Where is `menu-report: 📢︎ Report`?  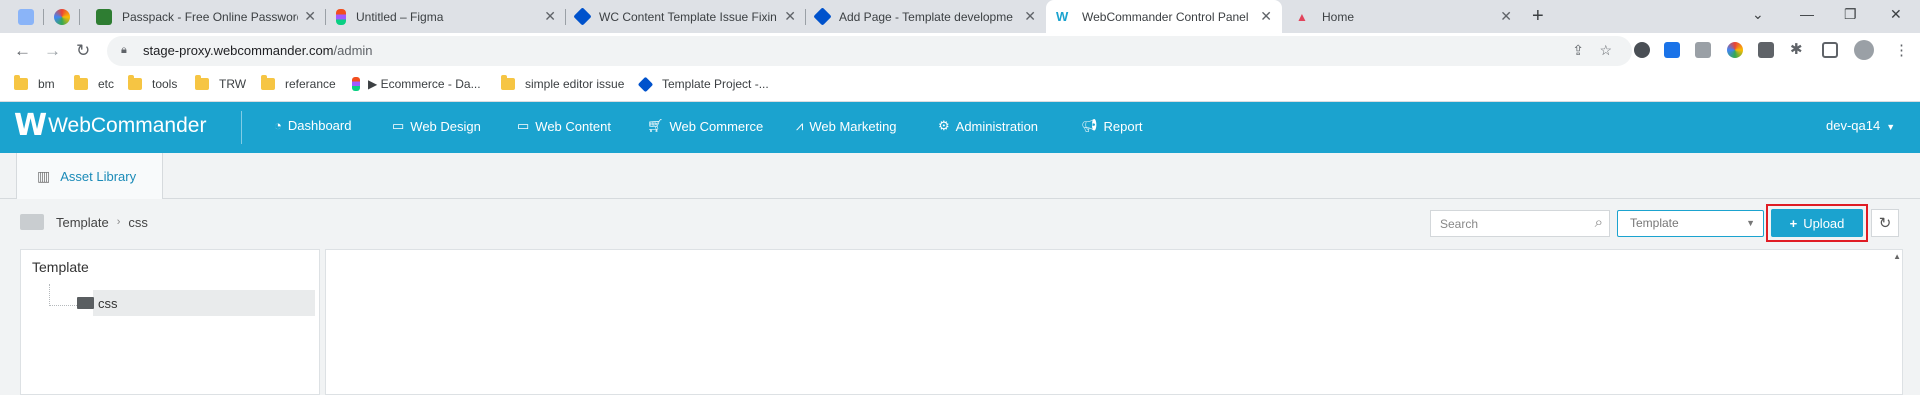
menu-report: 📢︎ Report is located at coordinates (1112, 126).